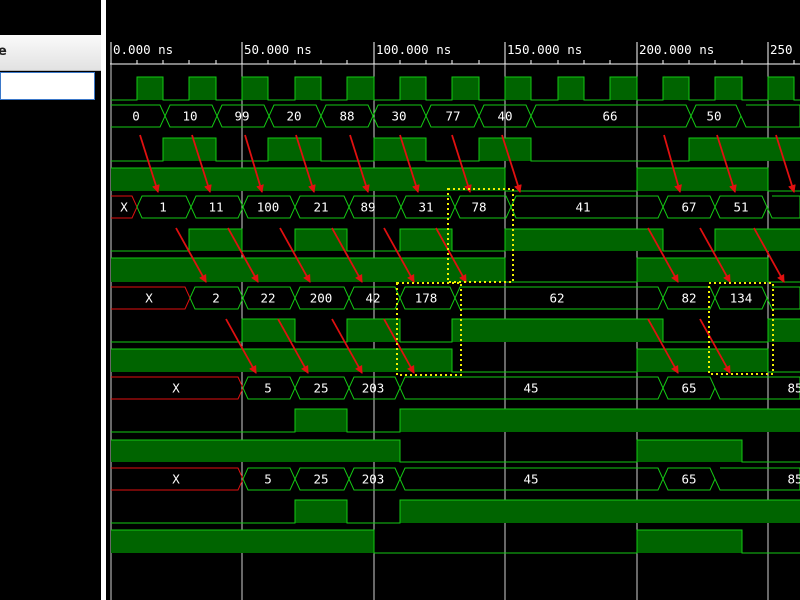  Describe the element at coordinates (413, 49) in the screenshot. I see `ruler-tick-label: 100.000 ns` at that location.